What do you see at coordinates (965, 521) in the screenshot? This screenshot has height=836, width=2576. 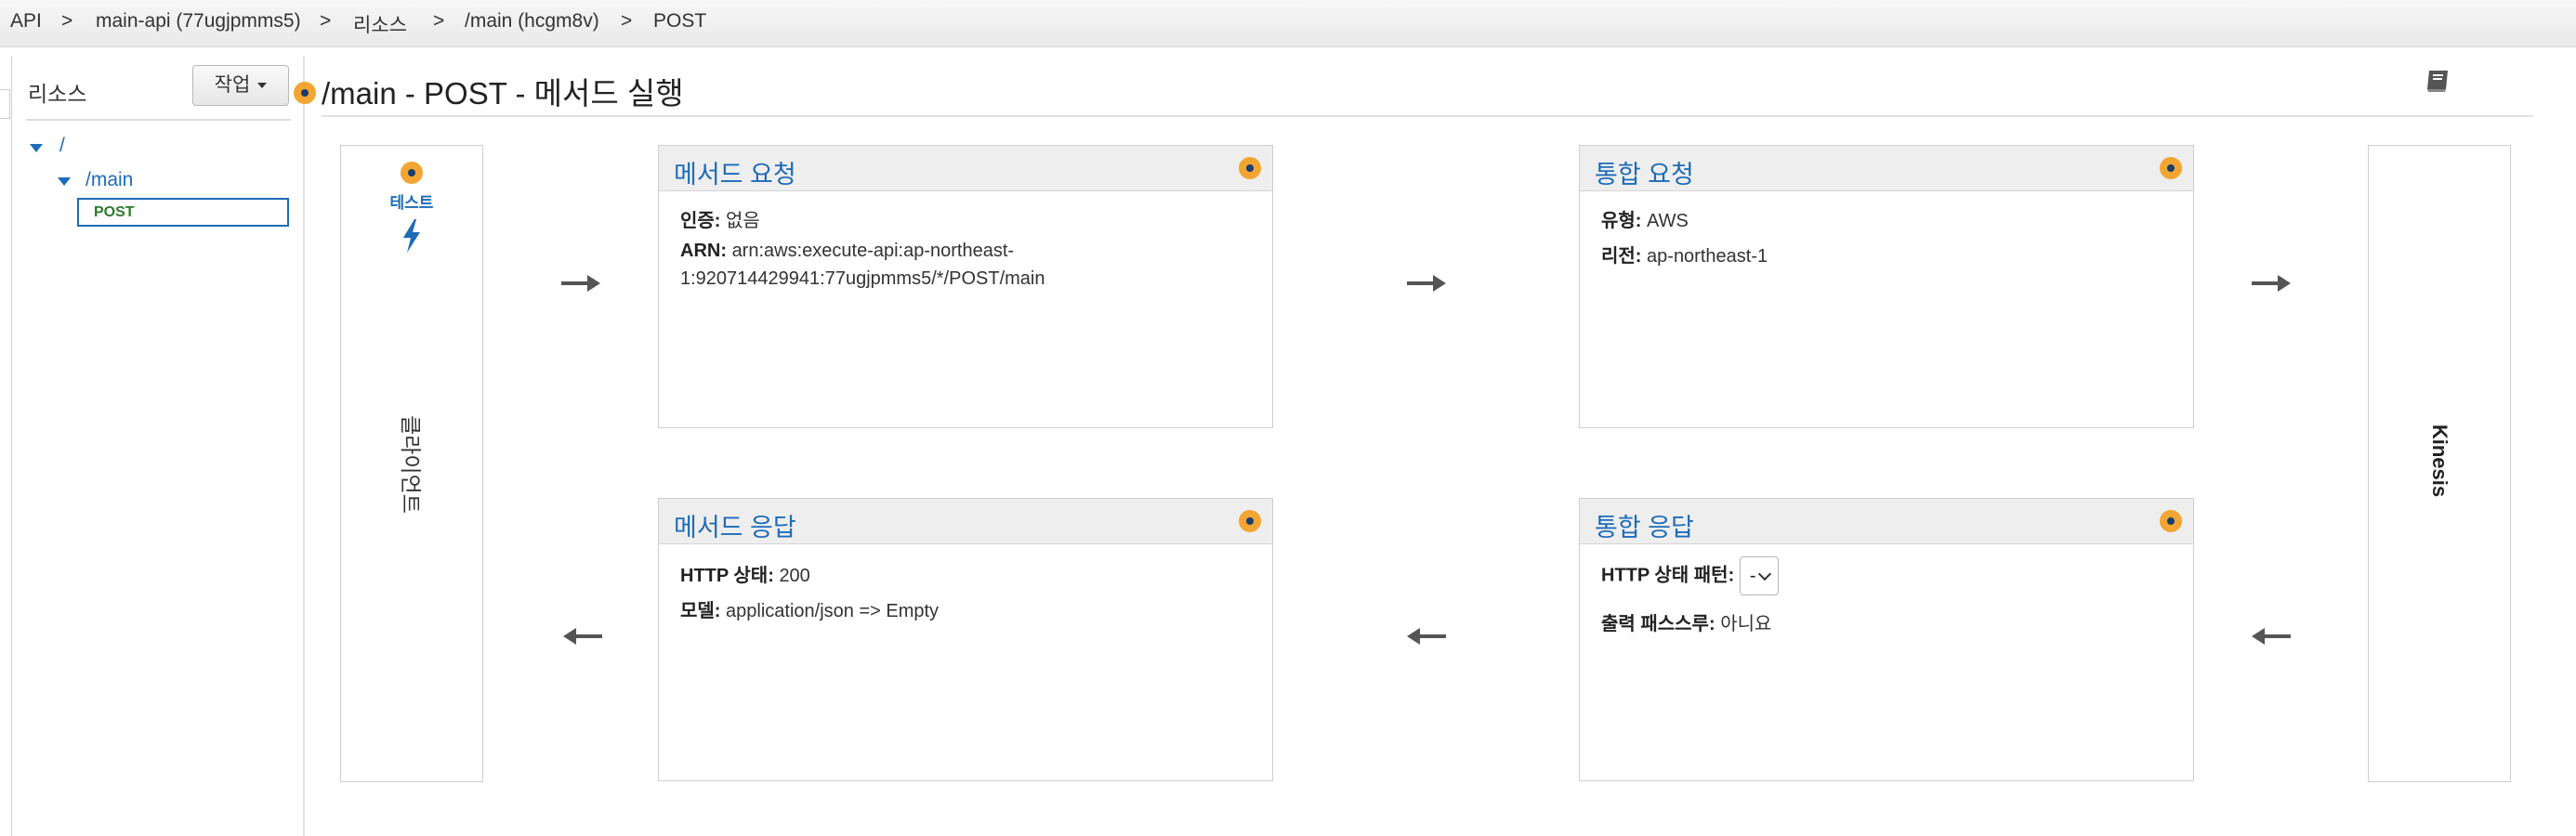 I see `panel-header: 메서드 응답` at bounding box center [965, 521].